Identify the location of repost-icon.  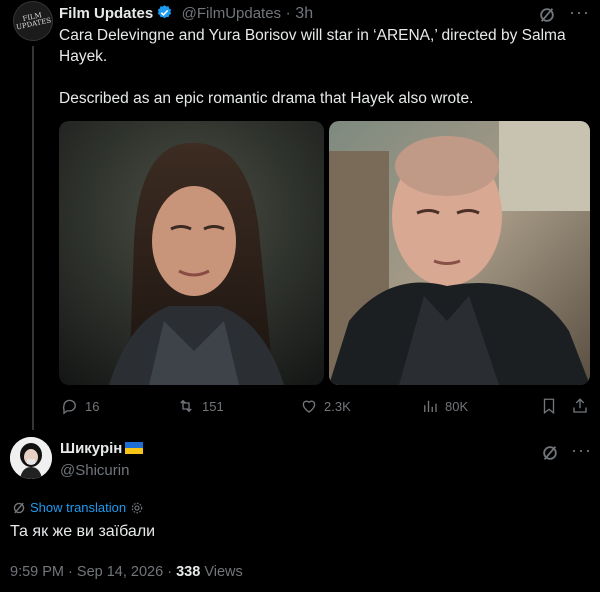
(186, 406).